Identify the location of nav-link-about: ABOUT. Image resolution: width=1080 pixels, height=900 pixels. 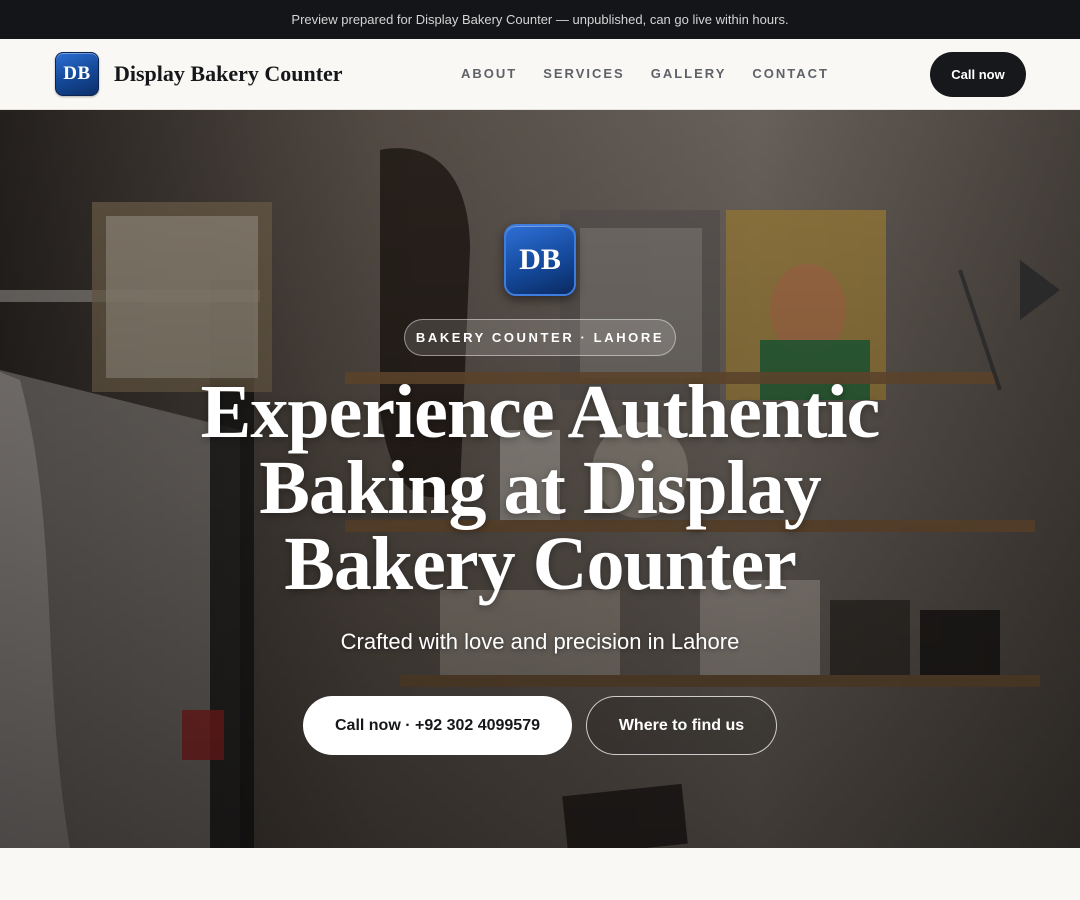
(489, 73).